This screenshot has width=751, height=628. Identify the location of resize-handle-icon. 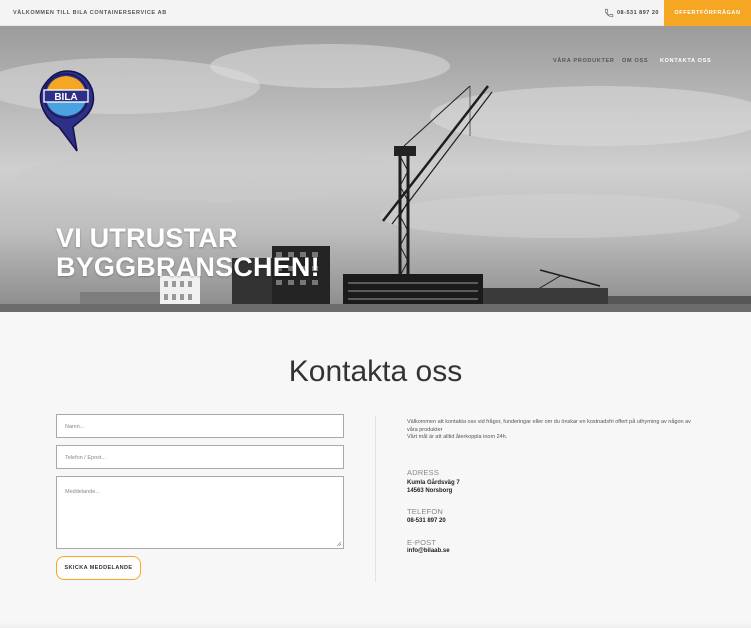
(339, 544).